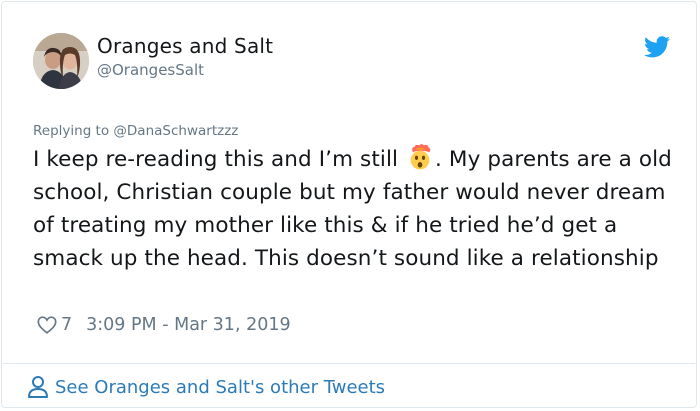 The image size is (700, 411). What do you see at coordinates (66, 325) in the screenshot?
I see `like-count: 7` at bounding box center [66, 325].